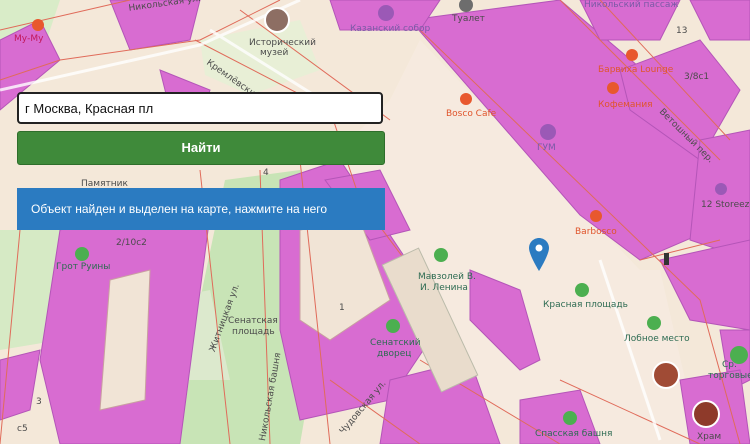 The image size is (750, 444). Describe the element at coordinates (393, 326) in the screenshot. I see `senate-poi` at that location.